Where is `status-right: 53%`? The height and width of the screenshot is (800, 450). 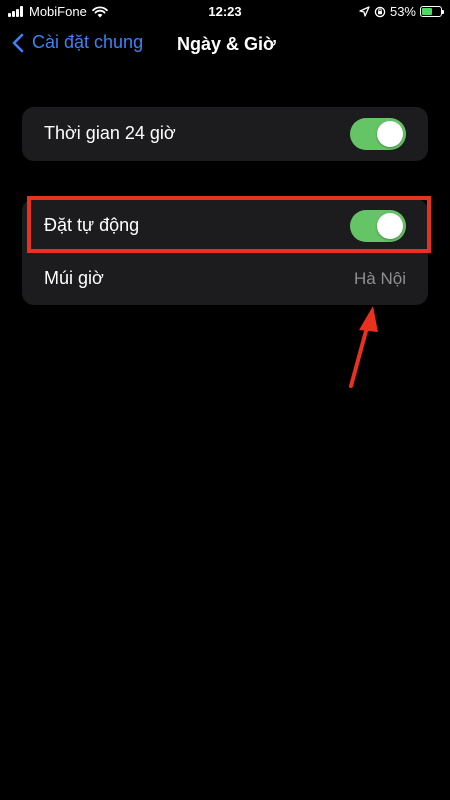 status-right: 53% is located at coordinates (401, 11).